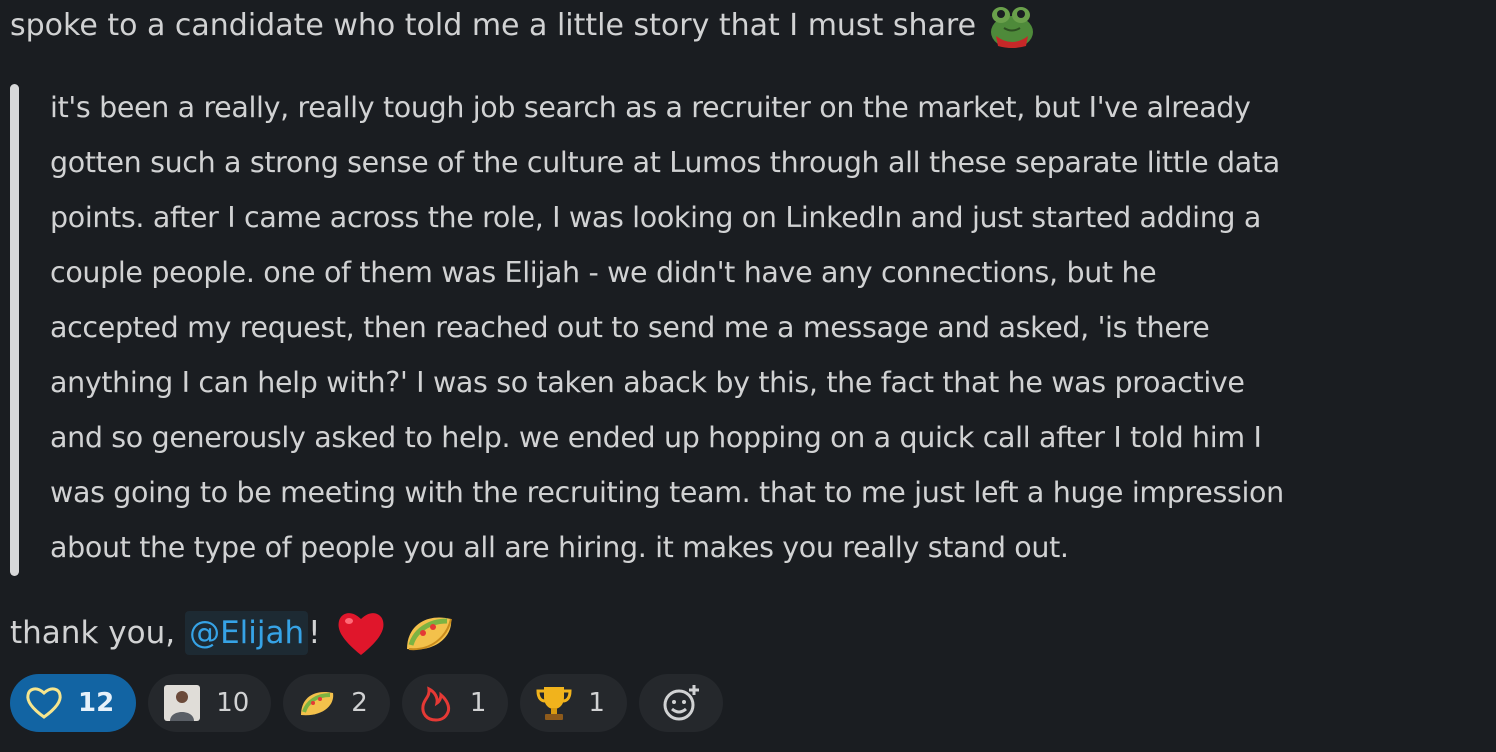  What do you see at coordinates (210, 703) in the screenshot?
I see `reaction-avatar: 10` at bounding box center [210, 703].